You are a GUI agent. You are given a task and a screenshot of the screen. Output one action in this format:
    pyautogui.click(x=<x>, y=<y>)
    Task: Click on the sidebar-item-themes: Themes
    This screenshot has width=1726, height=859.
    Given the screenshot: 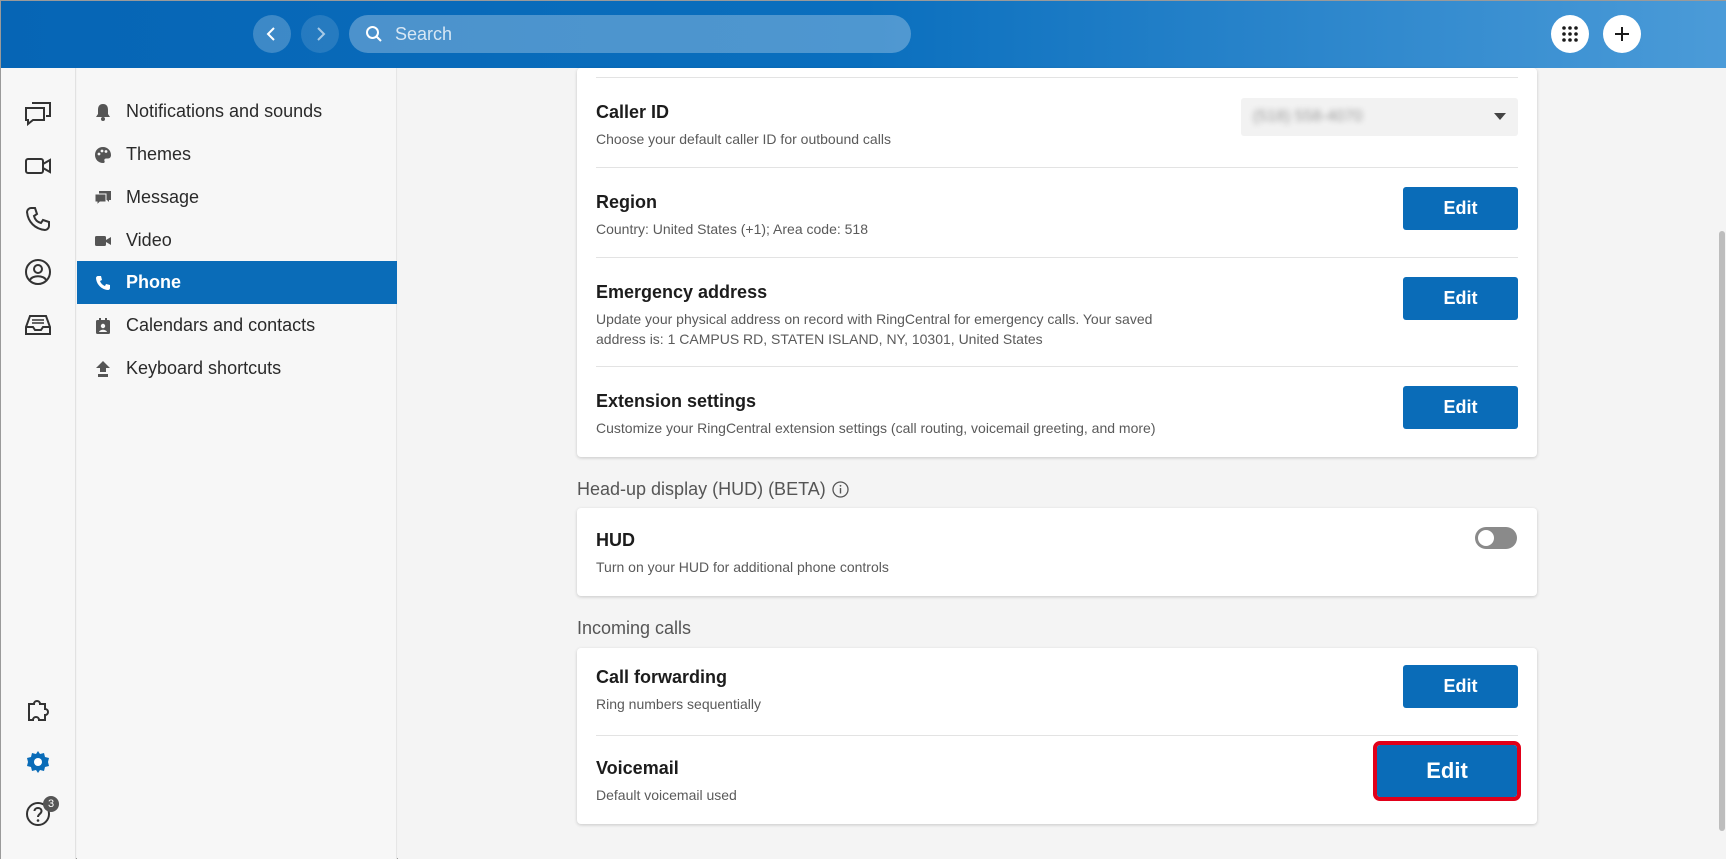 What is the action you would take?
    pyautogui.click(x=237, y=154)
    